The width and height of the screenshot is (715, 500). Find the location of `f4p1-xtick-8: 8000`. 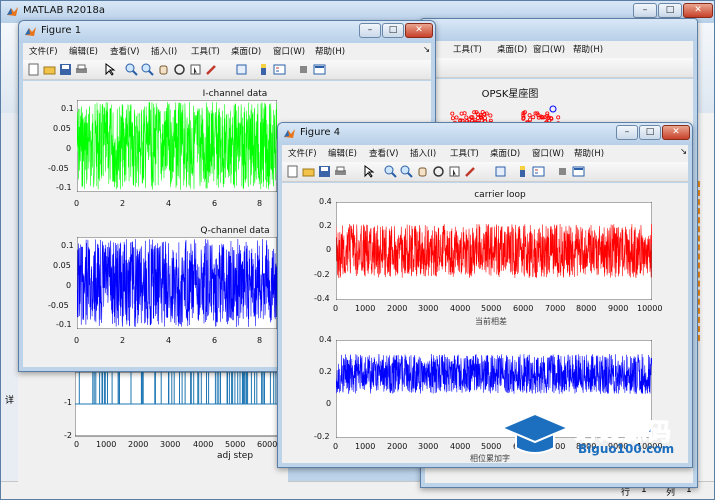

f4p1-xtick-8: 8000 is located at coordinates (586, 308).